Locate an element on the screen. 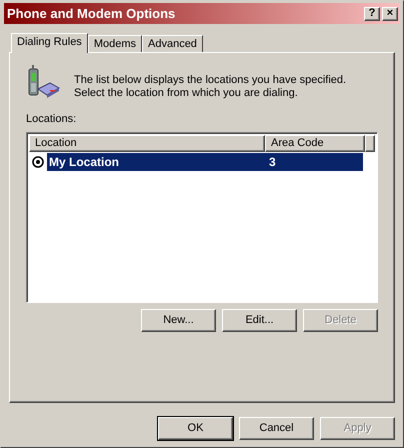 This screenshot has height=448, width=404. dialog-button: Cancel is located at coordinates (276, 428).